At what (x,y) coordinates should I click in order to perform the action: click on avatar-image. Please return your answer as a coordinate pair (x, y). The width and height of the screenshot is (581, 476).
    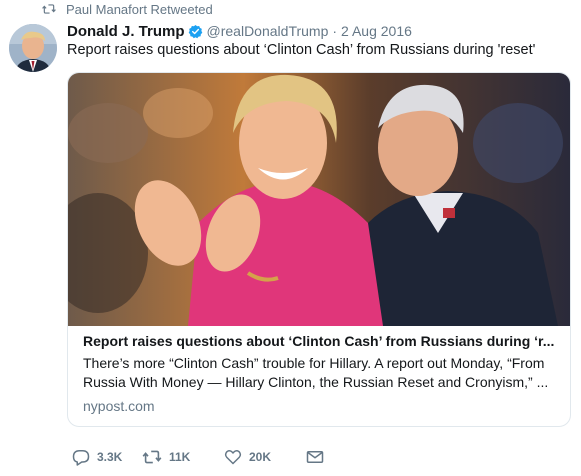
    Looking at the image, I should click on (33, 48).